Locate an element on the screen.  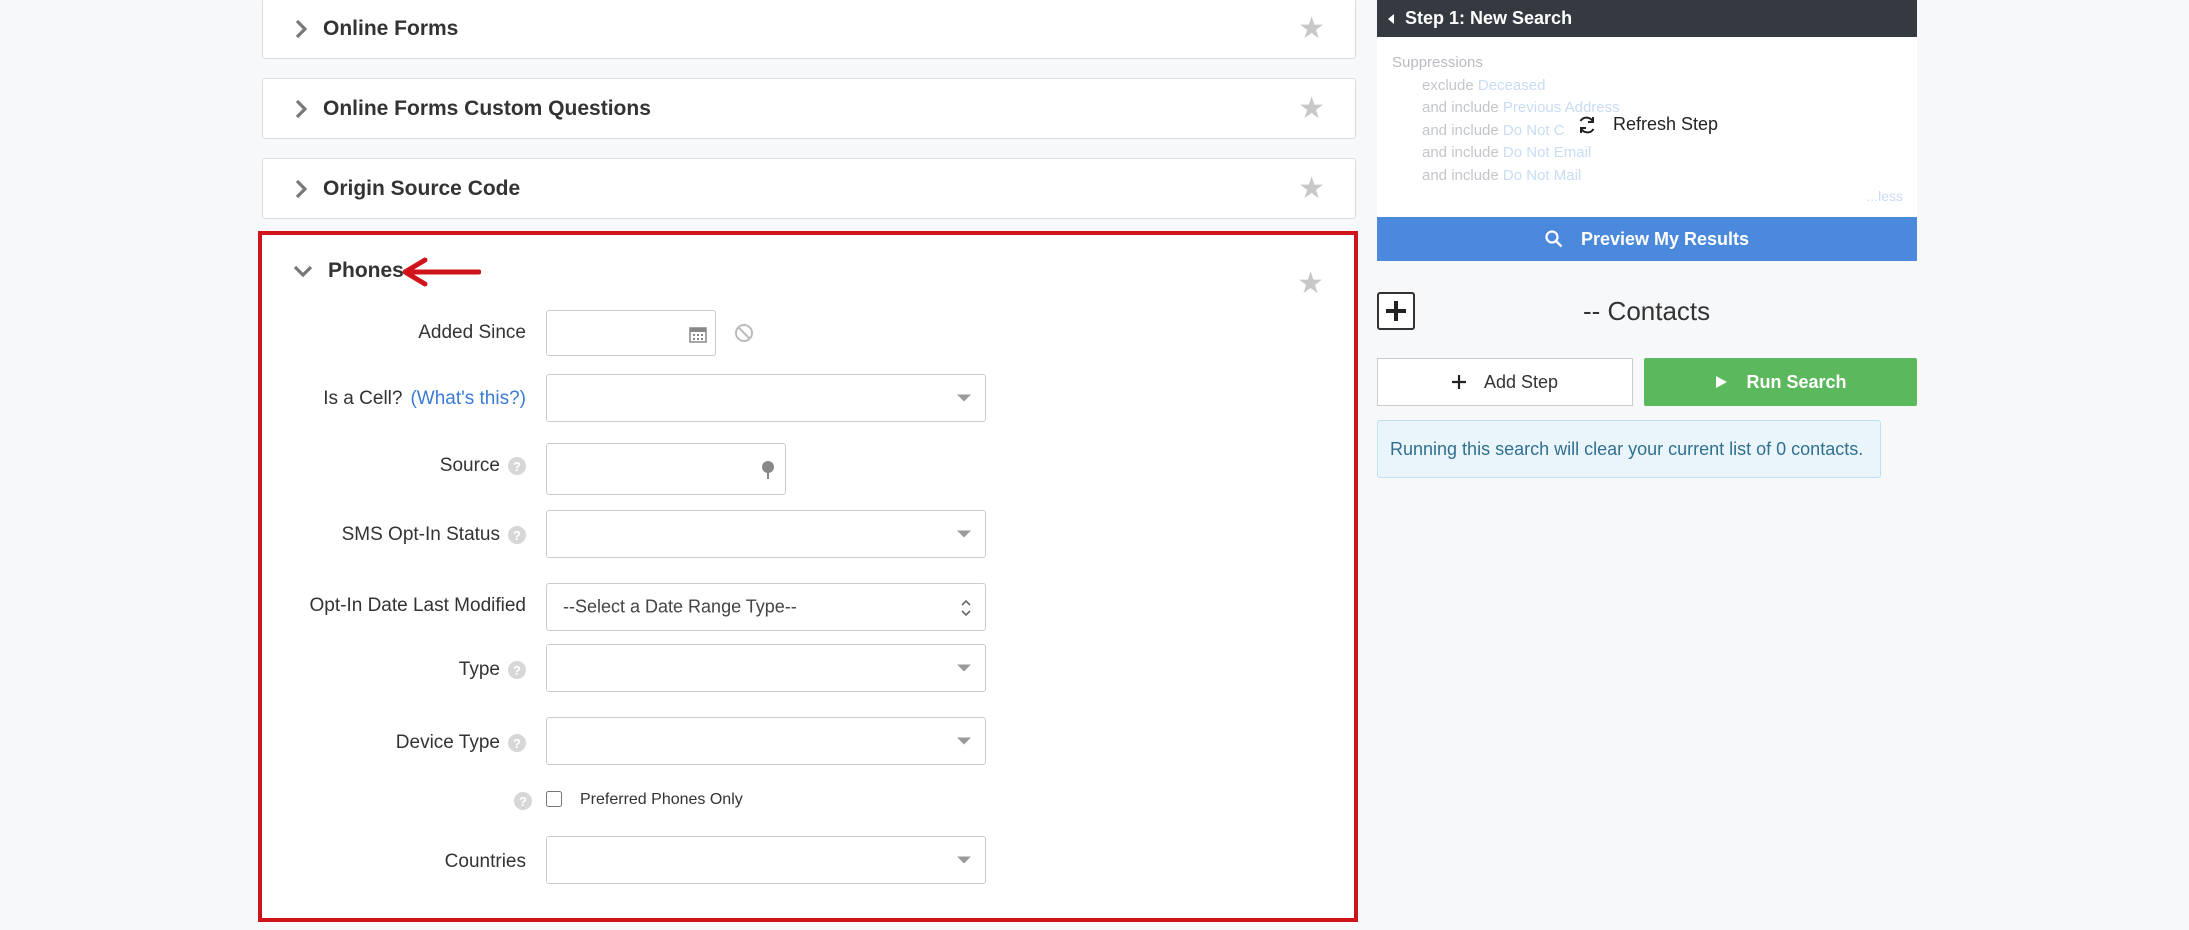
clear-icon is located at coordinates (744, 333).